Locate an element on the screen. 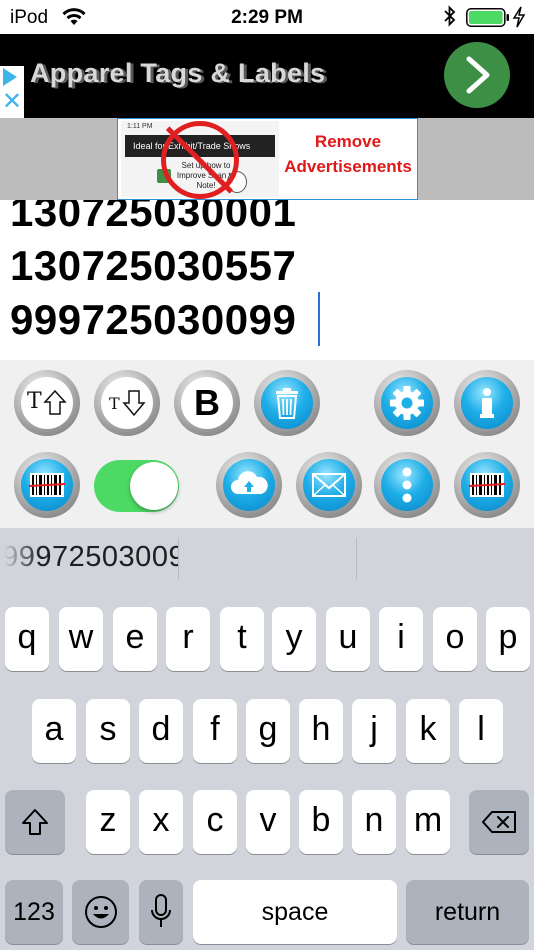 This screenshot has width=534, height=950. backspace-key is located at coordinates (499, 822).